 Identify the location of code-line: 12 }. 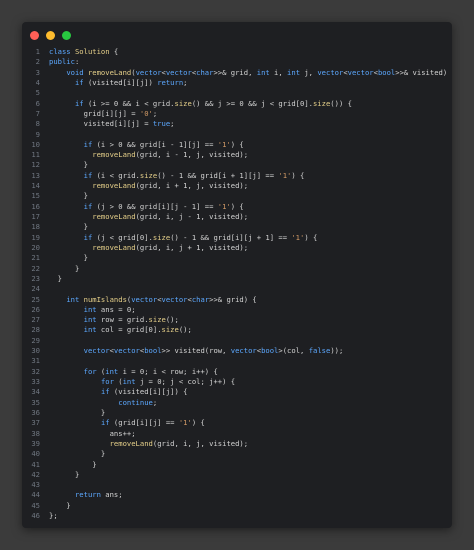
(237, 165).